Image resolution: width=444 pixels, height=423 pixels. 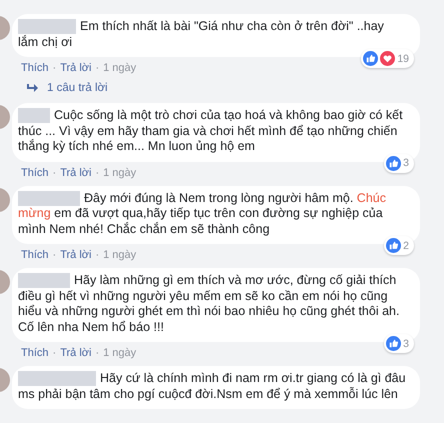 I want to click on reaction-count: 19, so click(x=403, y=58).